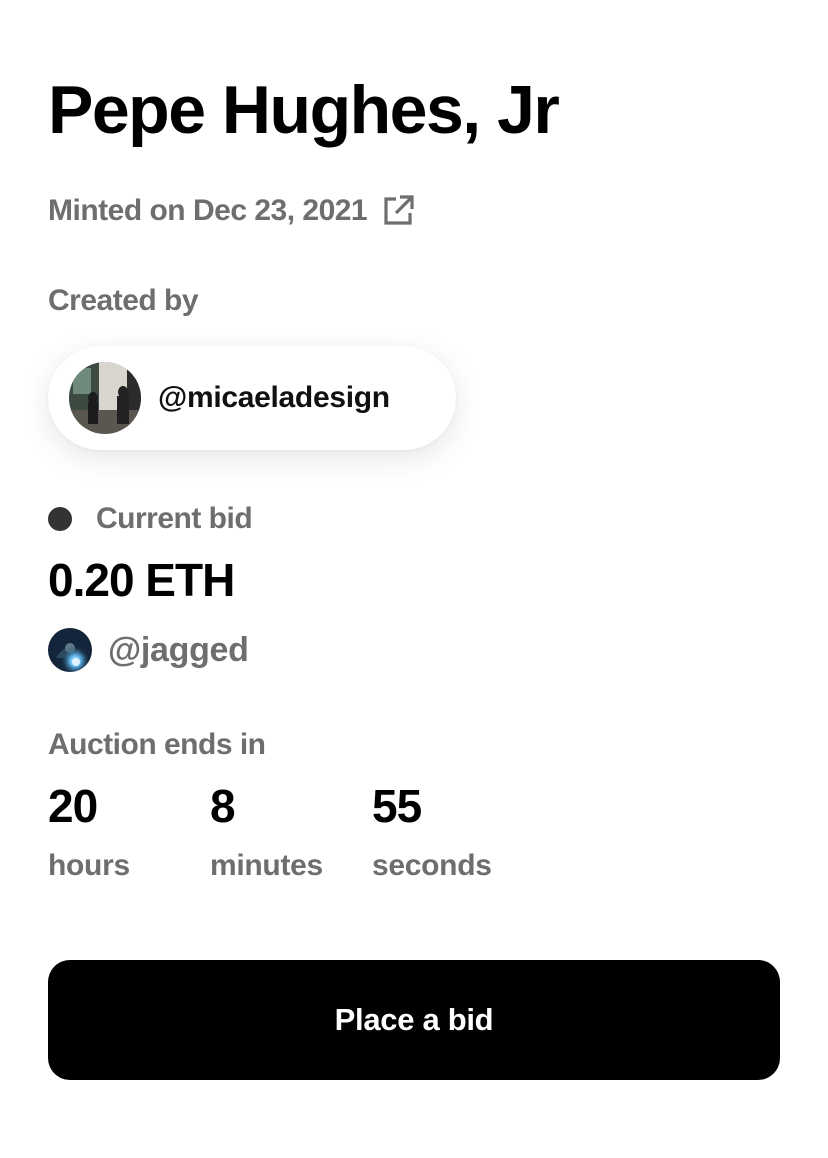 Image resolution: width=828 pixels, height=1158 pixels. I want to click on countdown-seconds: 55 seconds, so click(452, 831).